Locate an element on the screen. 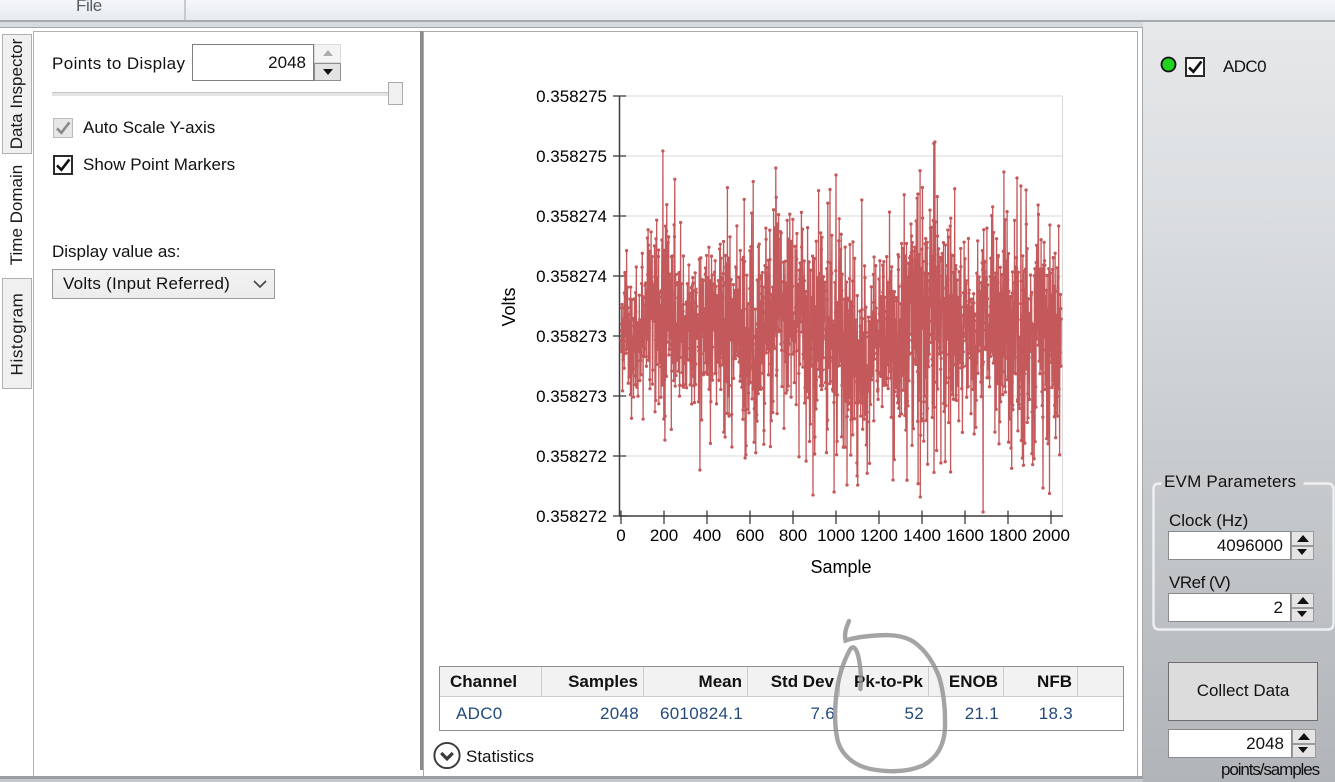  svg-text: Volts is located at coordinates (509, 306).